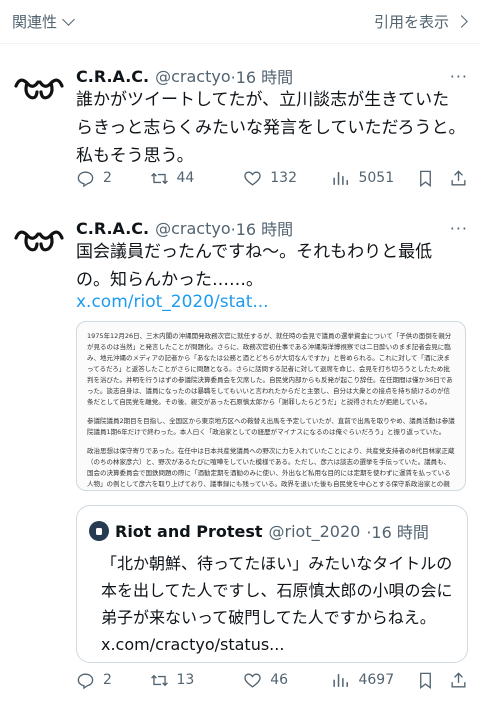 The image size is (480, 702). What do you see at coordinates (279, 680) in the screenshot?
I see `like-count: 46` at bounding box center [279, 680].